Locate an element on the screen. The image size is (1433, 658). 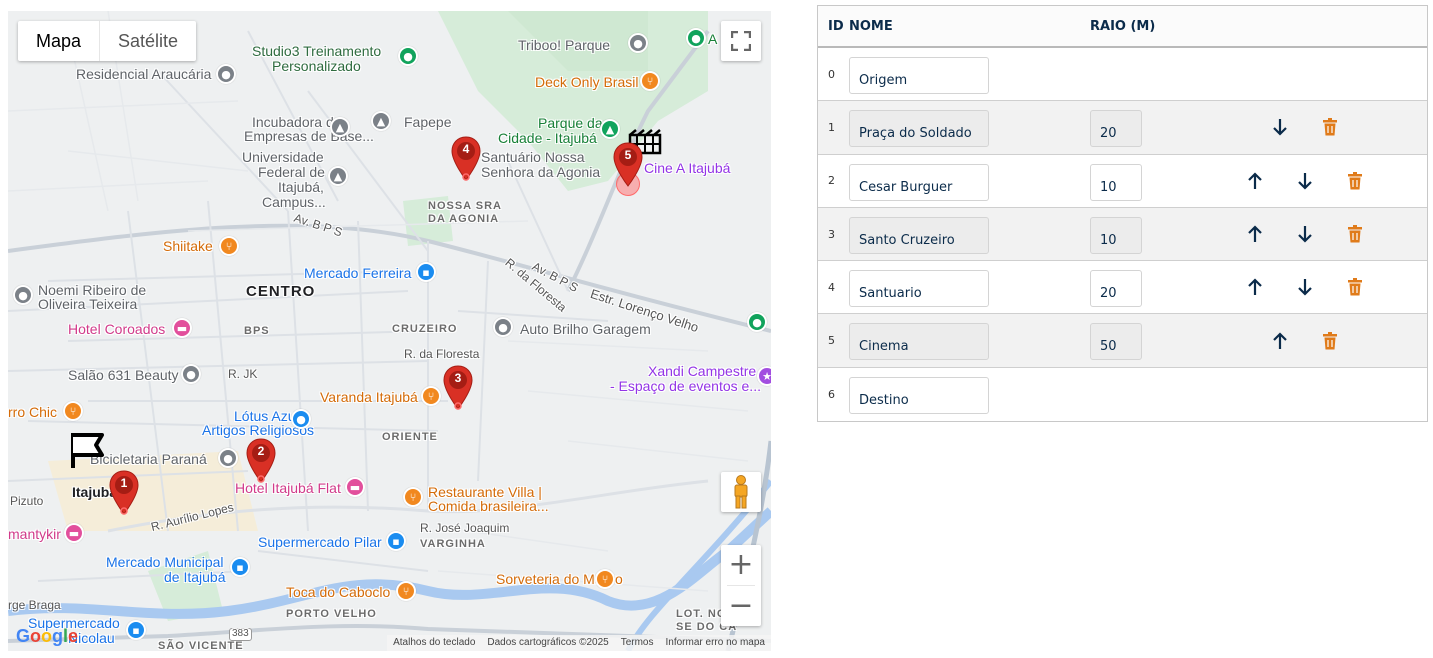
map-type-satelite: Satélite is located at coordinates (147, 41).